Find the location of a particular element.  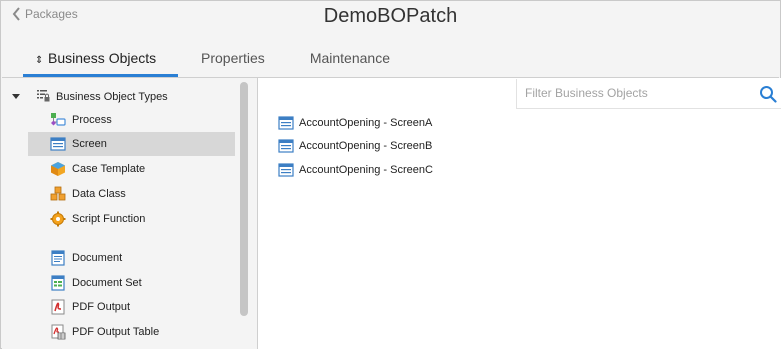

list-item-label: AccountOpening - ScreenC is located at coordinates (366, 170).